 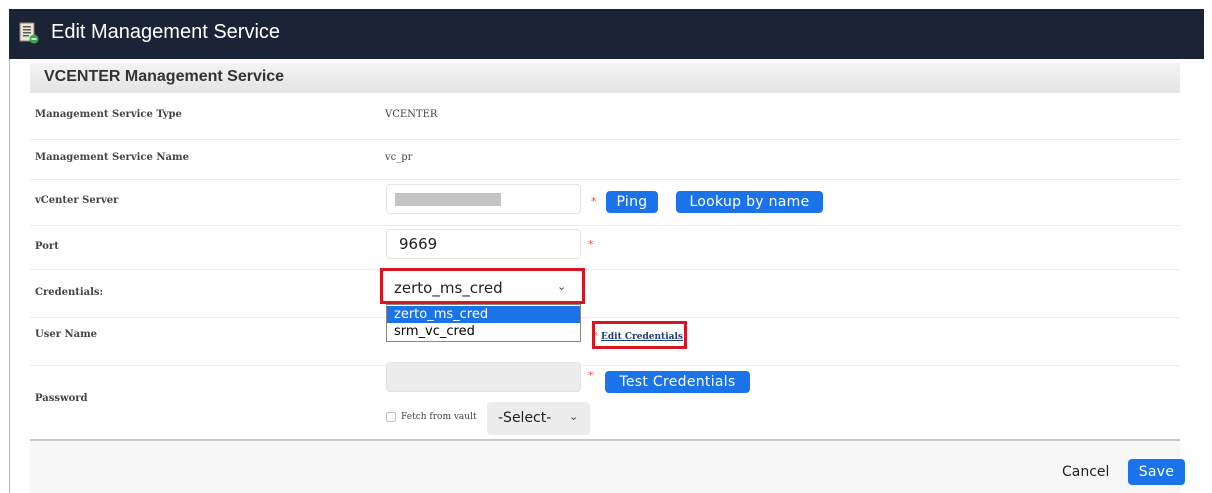 What do you see at coordinates (4, 246) in the screenshot?
I see `window-edge` at bounding box center [4, 246].